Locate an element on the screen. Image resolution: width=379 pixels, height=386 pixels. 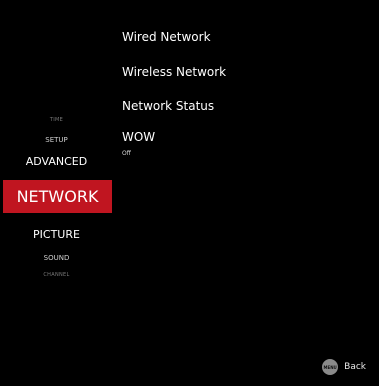
wired-network-option: Wired Network is located at coordinates (166, 37).